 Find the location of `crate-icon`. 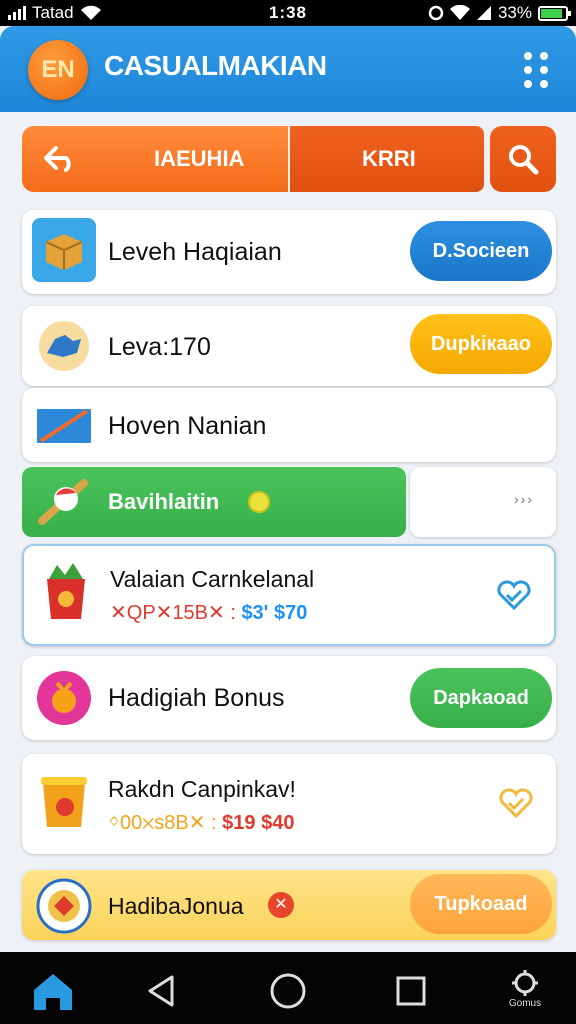

crate-icon is located at coordinates (64, 250).